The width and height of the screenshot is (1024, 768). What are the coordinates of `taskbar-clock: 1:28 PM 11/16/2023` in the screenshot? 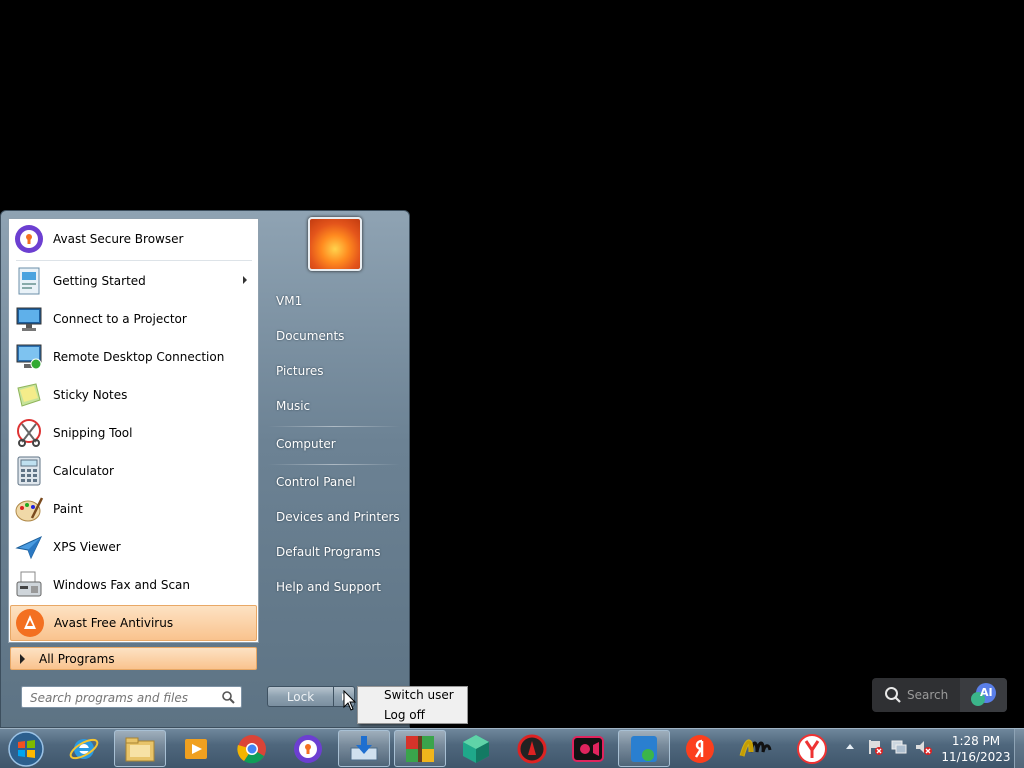 It's located at (976, 749).